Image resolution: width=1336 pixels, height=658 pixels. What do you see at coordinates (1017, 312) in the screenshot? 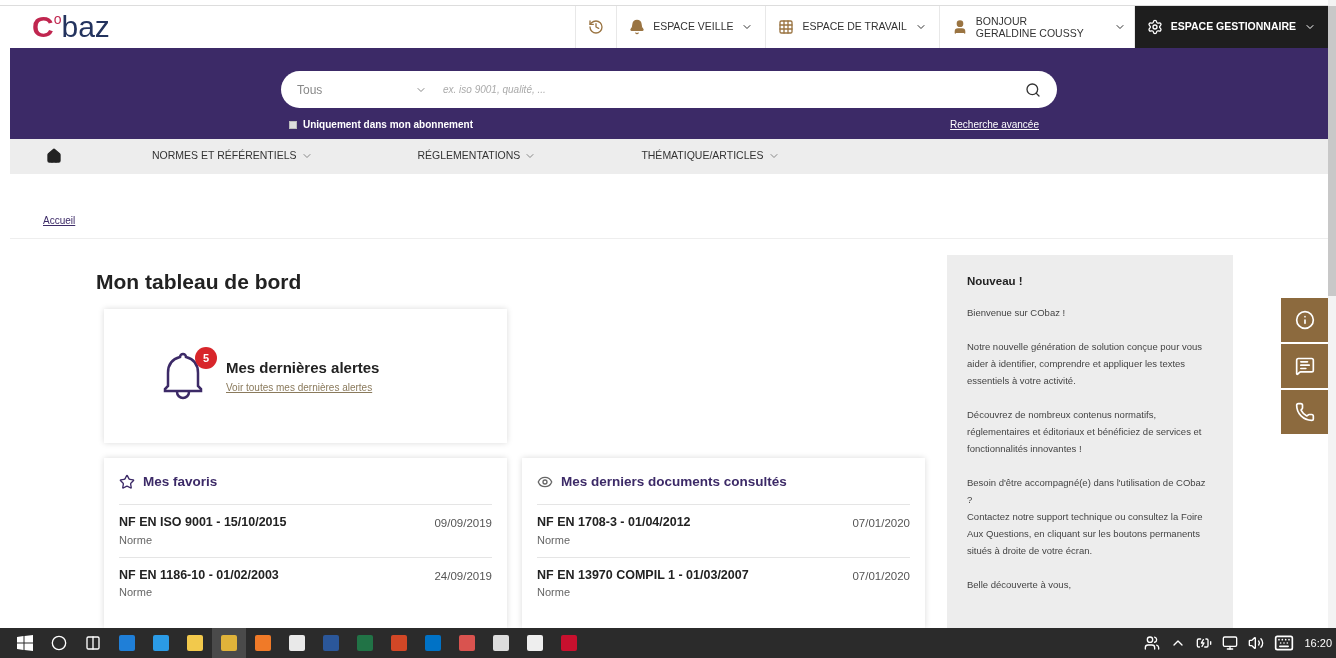
I see `news-paragraph: Bienvenue sur CObaz !` at bounding box center [1017, 312].